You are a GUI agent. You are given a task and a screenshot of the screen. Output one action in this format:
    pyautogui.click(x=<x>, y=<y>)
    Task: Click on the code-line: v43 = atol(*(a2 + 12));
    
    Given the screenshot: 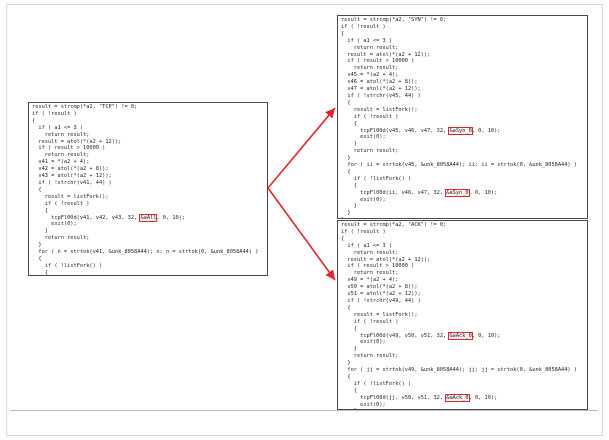 What is the action you would take?
    pyautogui.click(x=72, y=176)
    